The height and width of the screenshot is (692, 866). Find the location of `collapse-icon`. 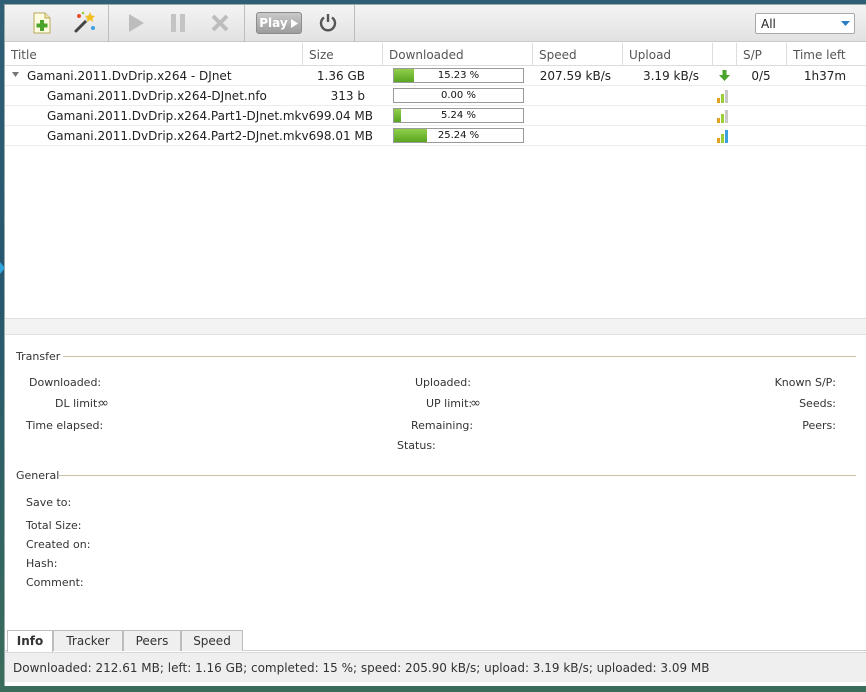

collapse-icon is located at coordinates (15, 75).